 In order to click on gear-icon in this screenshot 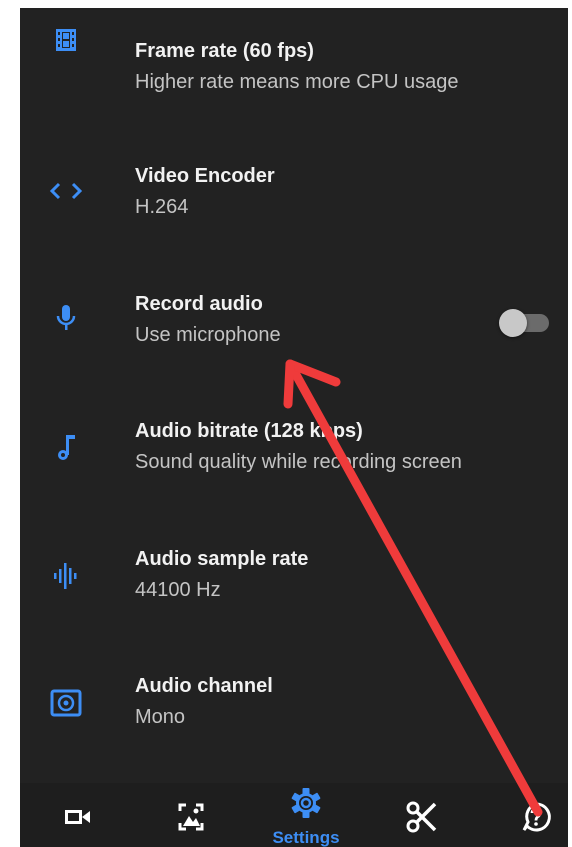, I will do `click(306, 803)`.